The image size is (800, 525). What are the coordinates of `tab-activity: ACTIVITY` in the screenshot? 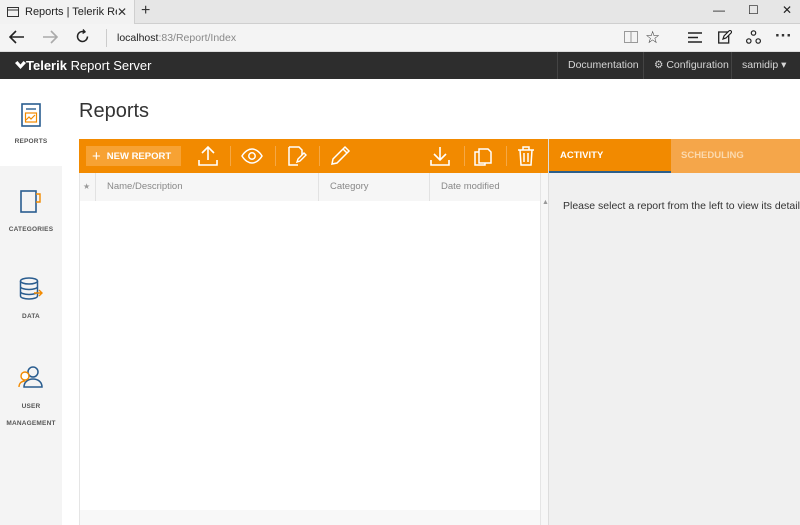 It's located at (610, 156).